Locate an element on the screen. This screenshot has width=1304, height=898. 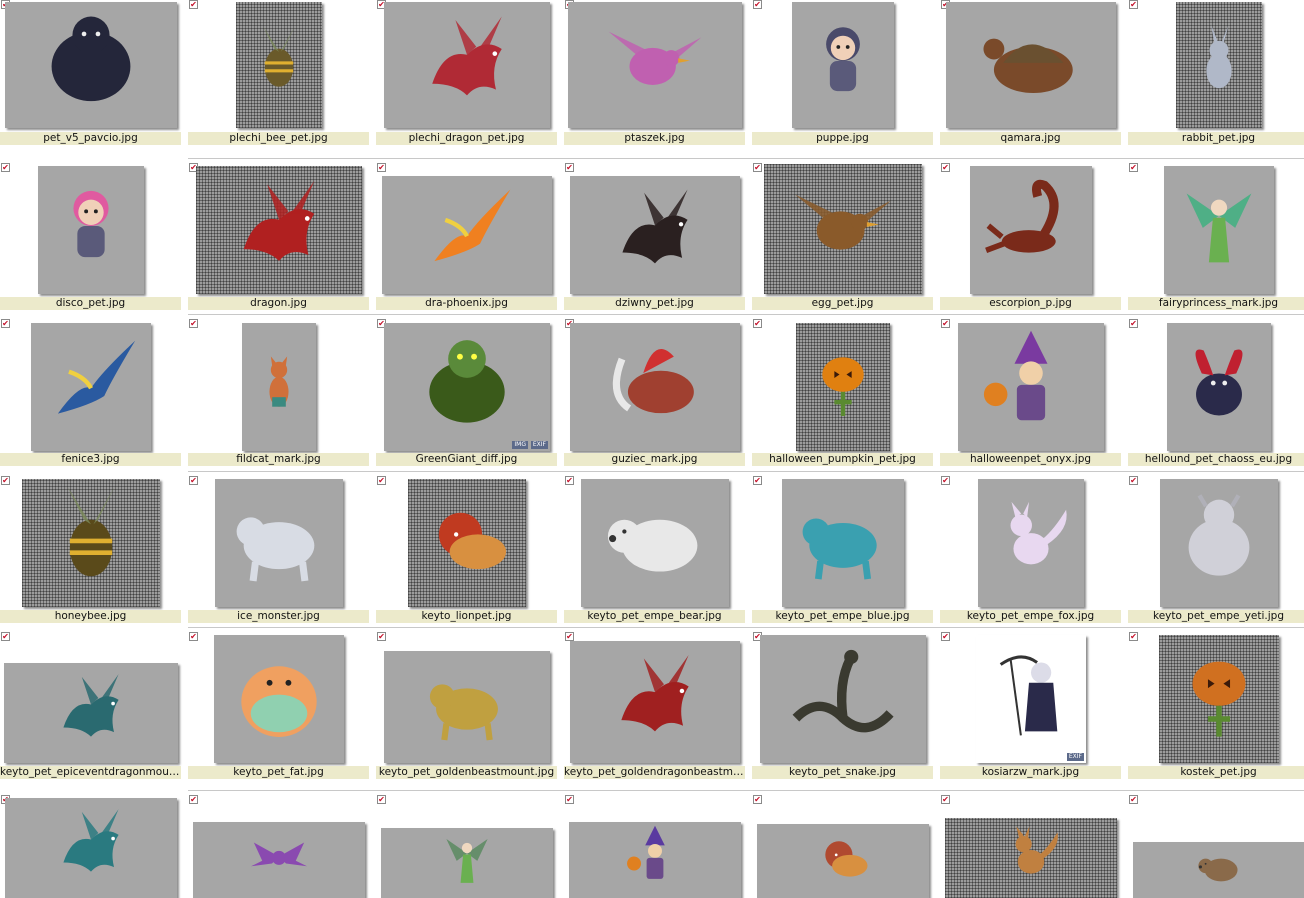
file-thumbnail-item: ✔ keyto_pet_goldenbeastmount.jpg is located at coordinates (470, 705).